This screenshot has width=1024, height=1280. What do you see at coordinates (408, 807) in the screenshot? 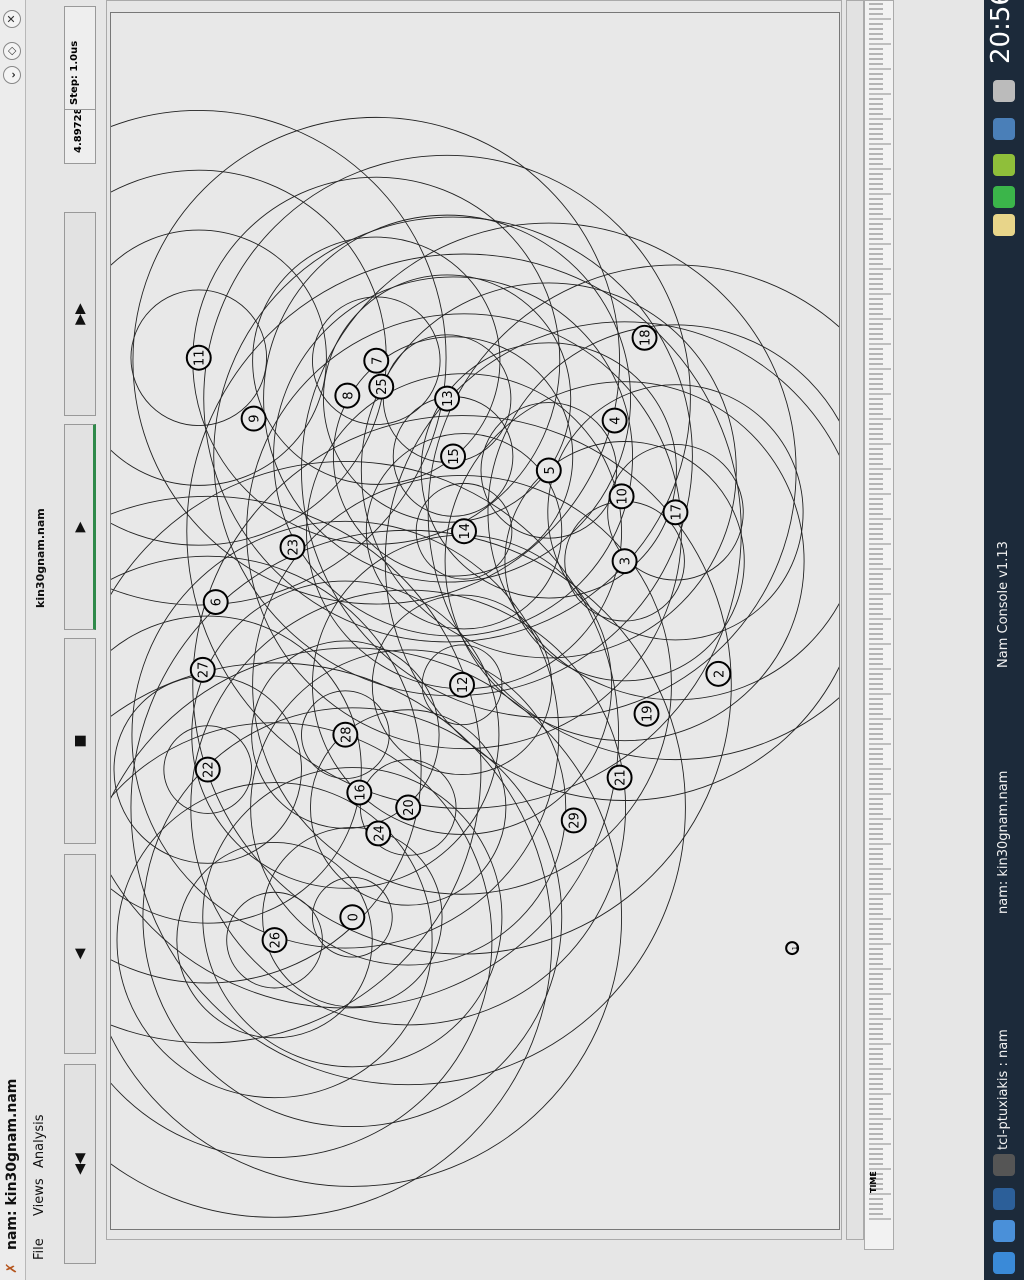
I see `network-node: 20` at bounding box center [408, 807].